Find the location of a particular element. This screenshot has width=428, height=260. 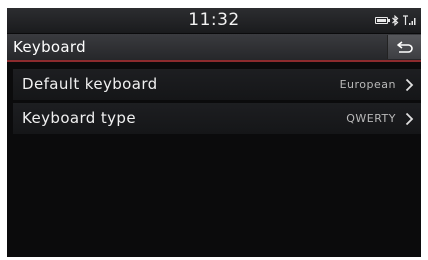

signal-icon is located at coordinates (409, 20).